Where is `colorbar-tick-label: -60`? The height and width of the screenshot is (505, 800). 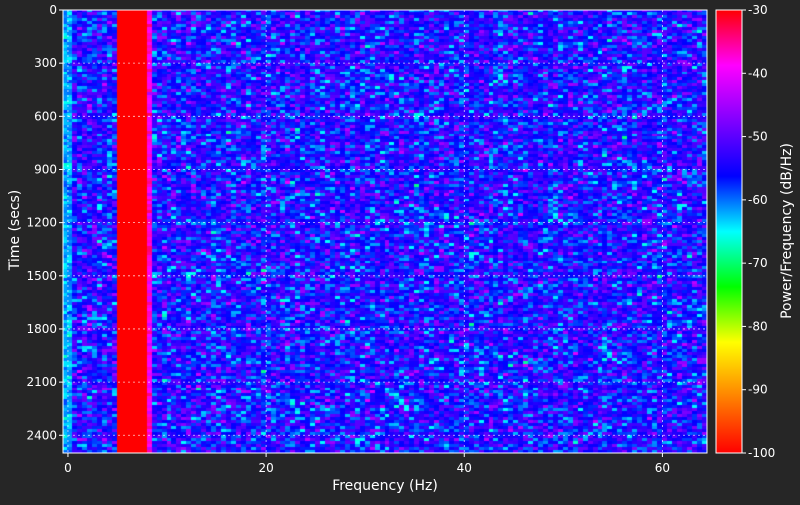
colorbar-tick-label: -60 is located at coordinates (758, 200).